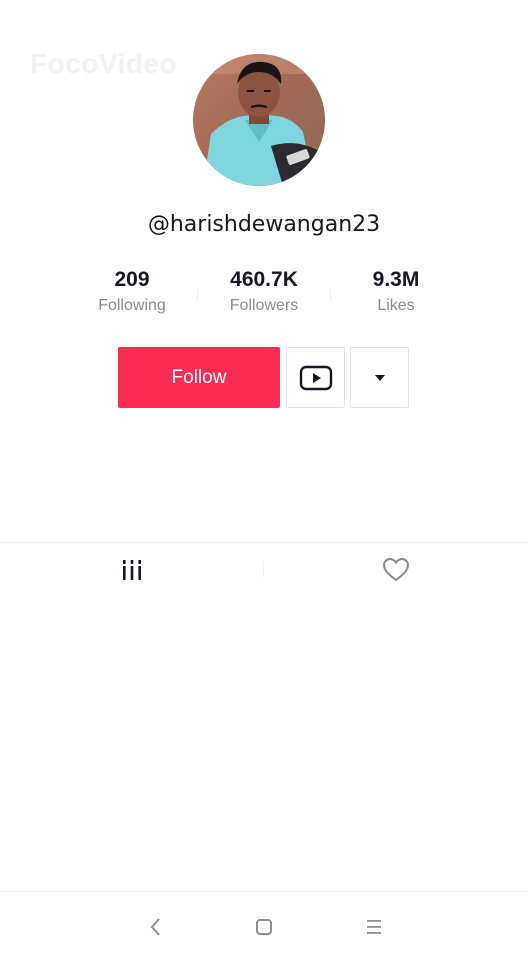 The width and height of the screenshot is (528, 960). I want to click on youtube-button, so click(315, 377).